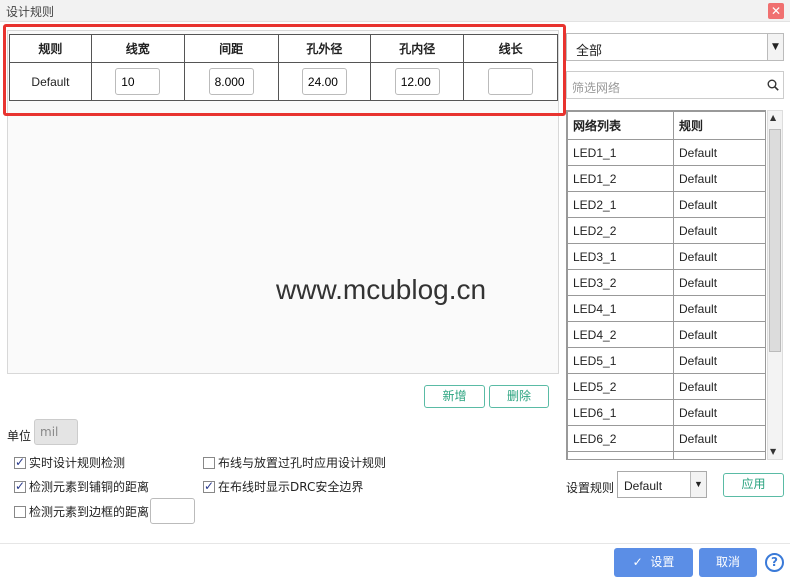 The width and height of the screenshot is (790, 586). I want to click on via-diameter-input, so click(324, 81).